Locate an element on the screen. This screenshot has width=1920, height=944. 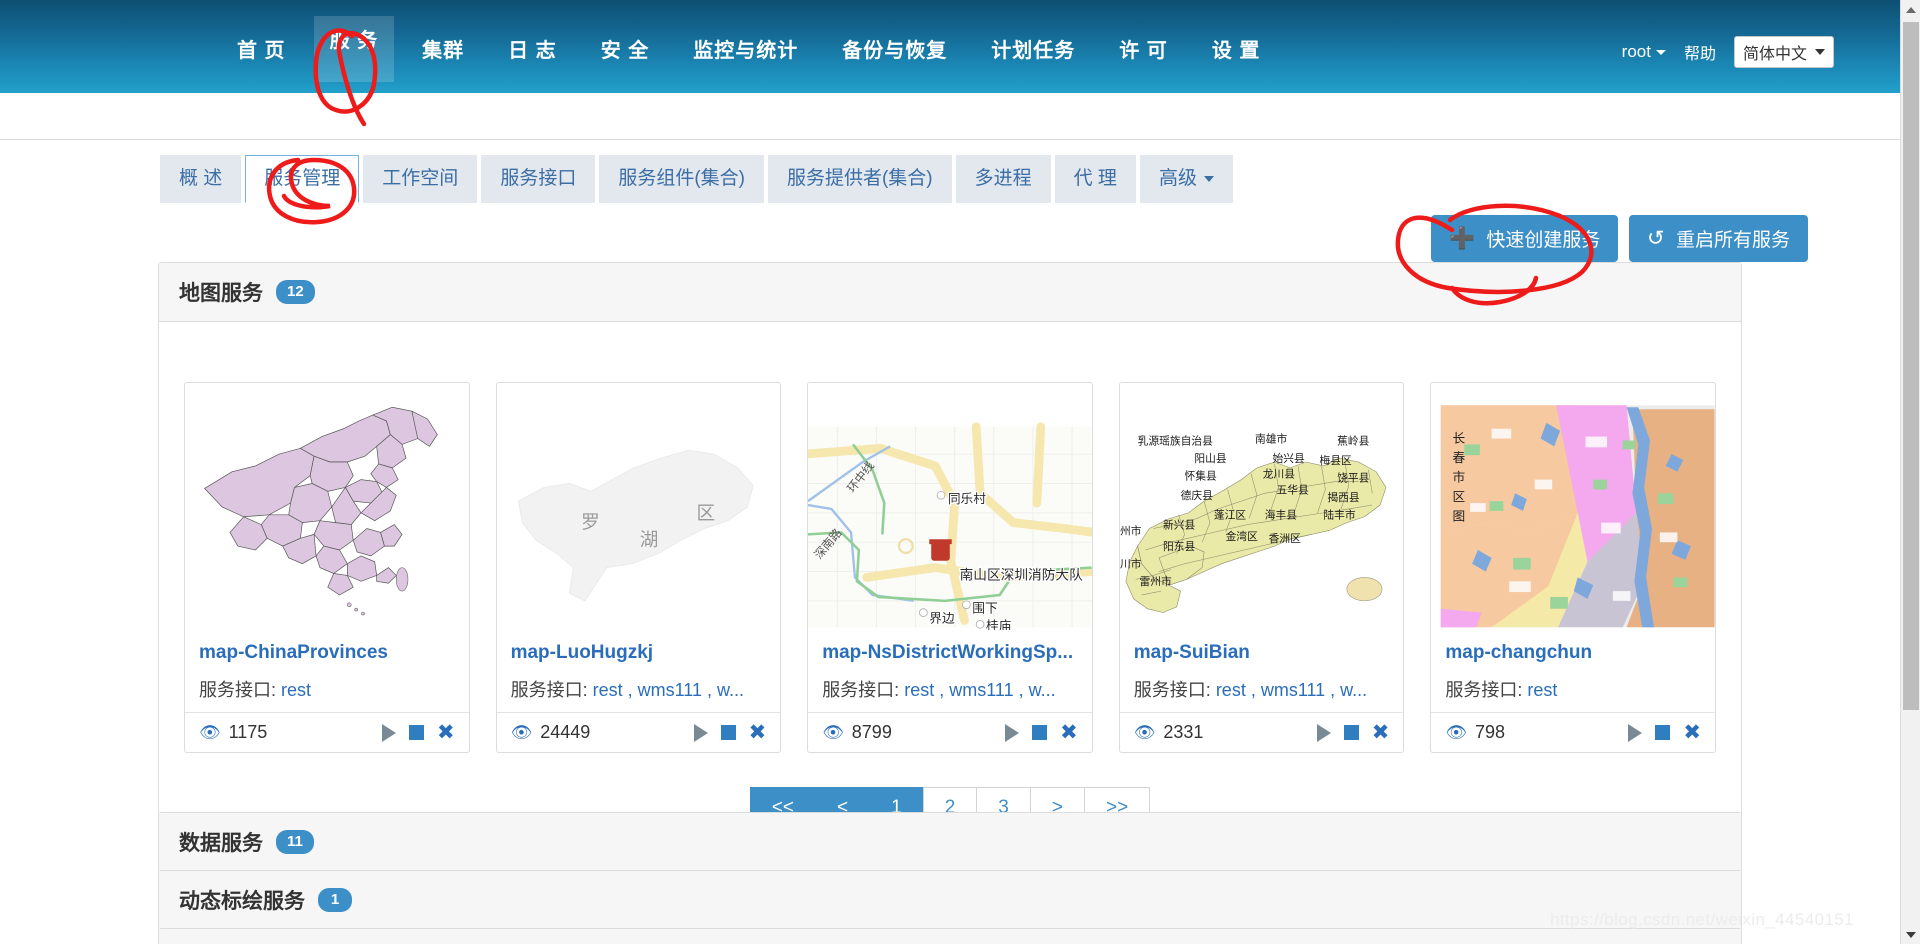
nav-item-log: 日 志 is located at coordinates (532, 51).